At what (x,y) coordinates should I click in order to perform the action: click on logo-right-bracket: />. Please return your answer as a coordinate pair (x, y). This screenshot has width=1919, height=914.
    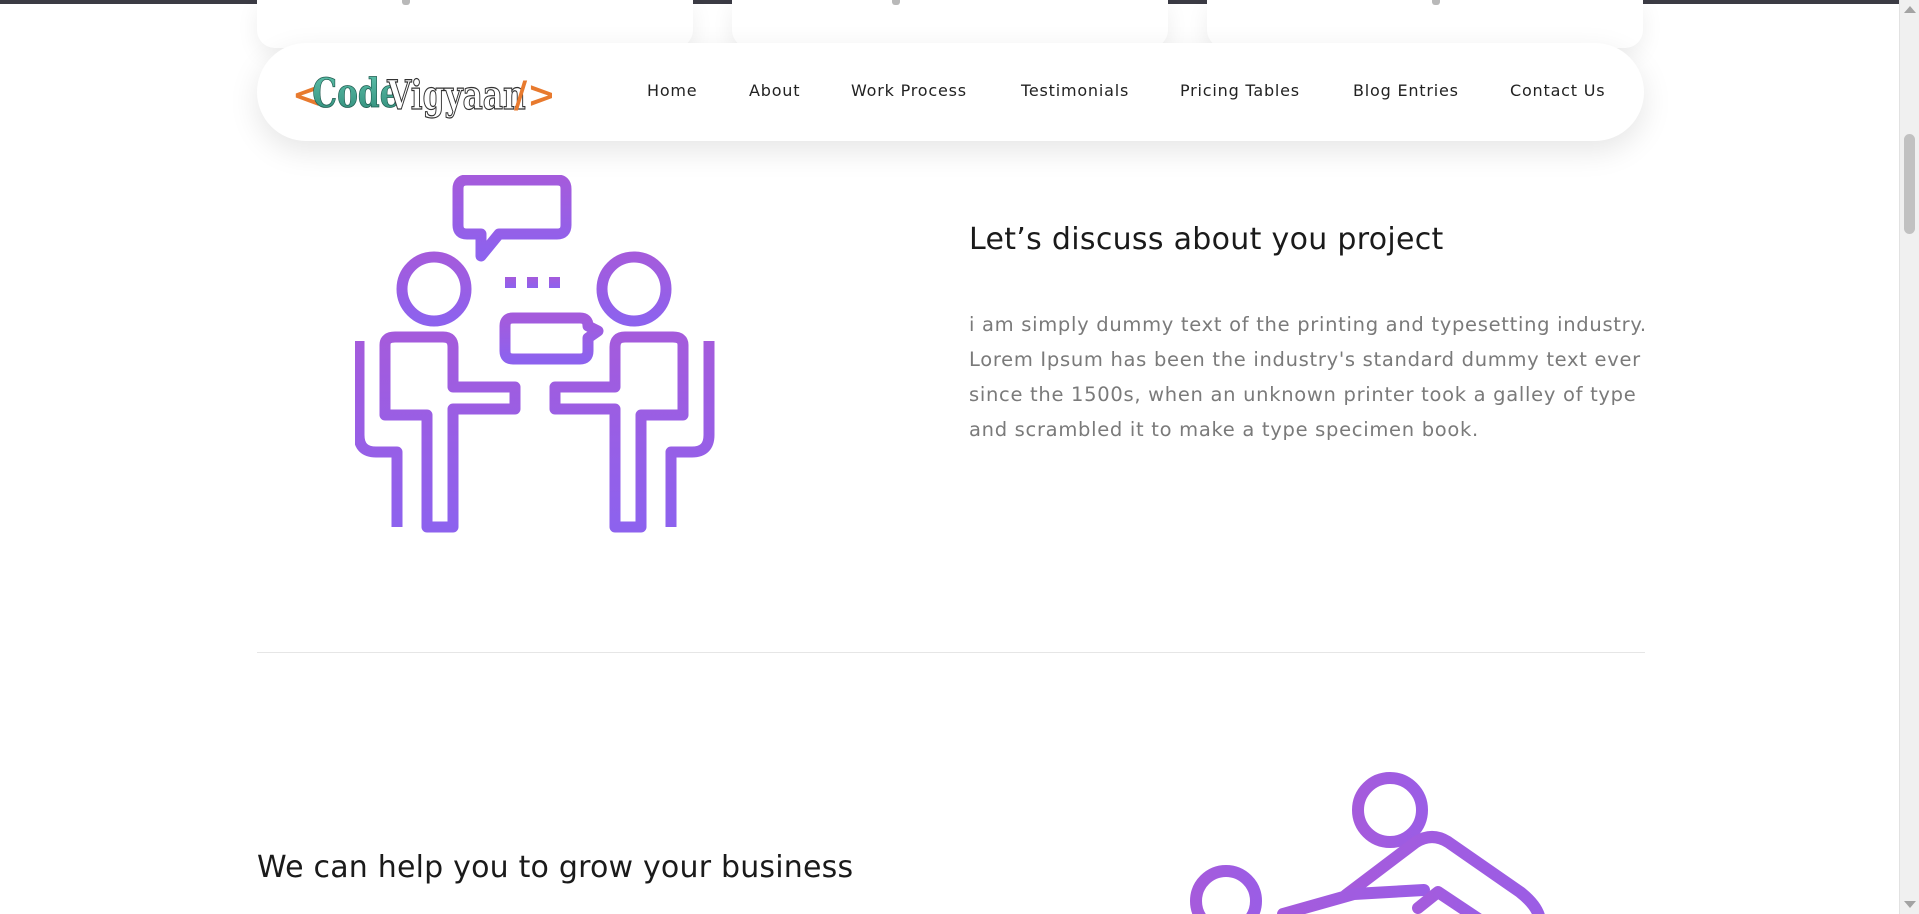
    Looking at the image, I should click on (533, 95).